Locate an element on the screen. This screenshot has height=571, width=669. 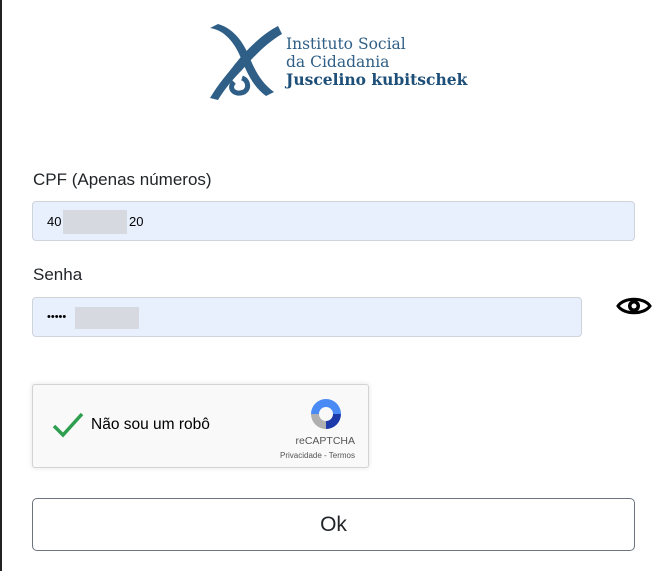
cpf-label: CPF (Apenas números) is located at coordinates (122, 179).